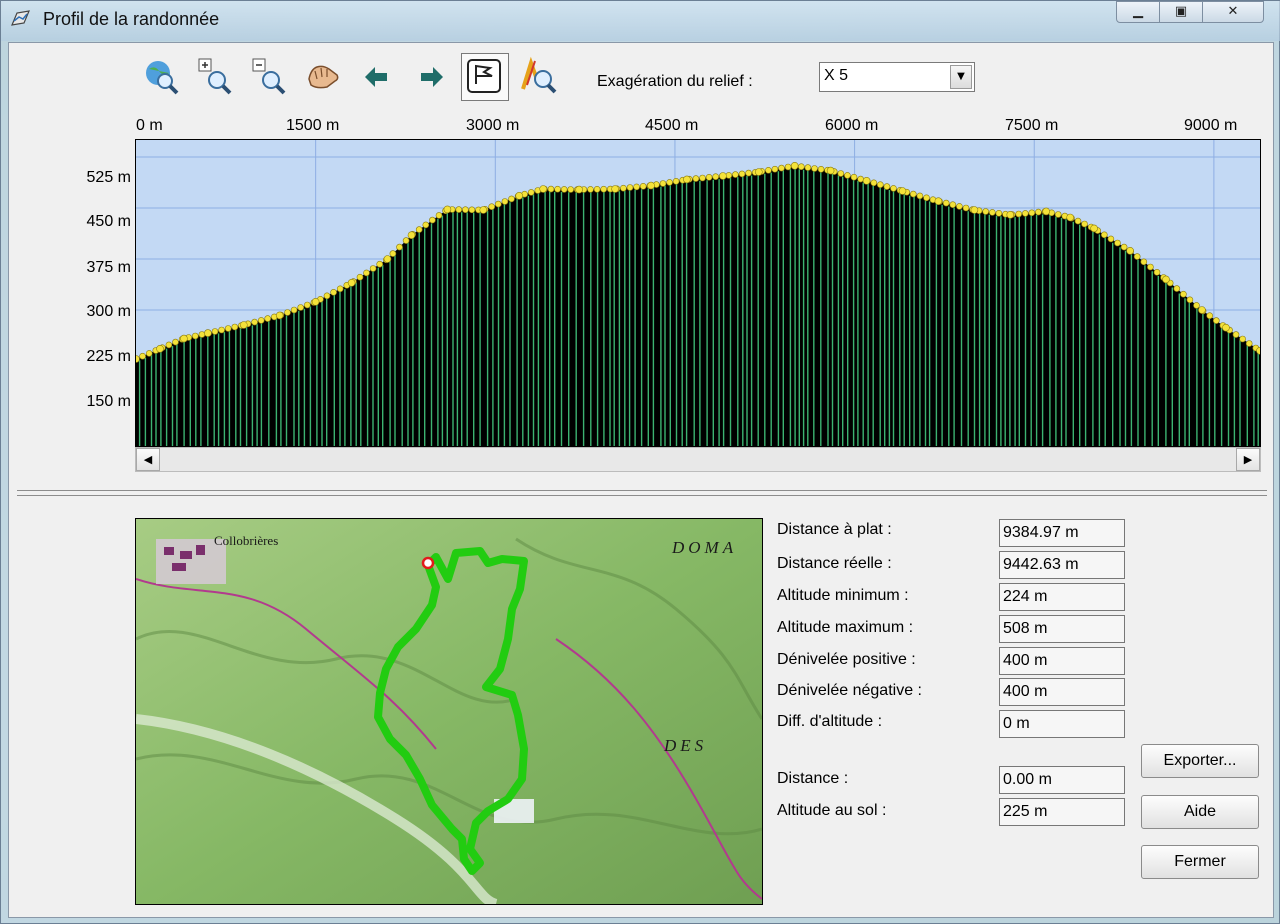 The height and width of the screenshot is (924, 1280). Describe the element at coordinates (313, 125) in the screenshot. I see `x-tick-label: 1500 m` at that location.